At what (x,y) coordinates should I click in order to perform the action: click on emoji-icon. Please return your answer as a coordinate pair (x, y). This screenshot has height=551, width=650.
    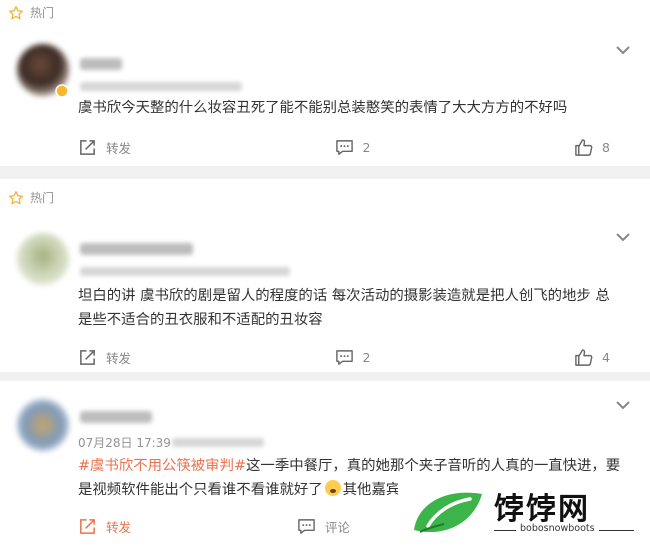
    Looking at the image, I should click on (332, 488).